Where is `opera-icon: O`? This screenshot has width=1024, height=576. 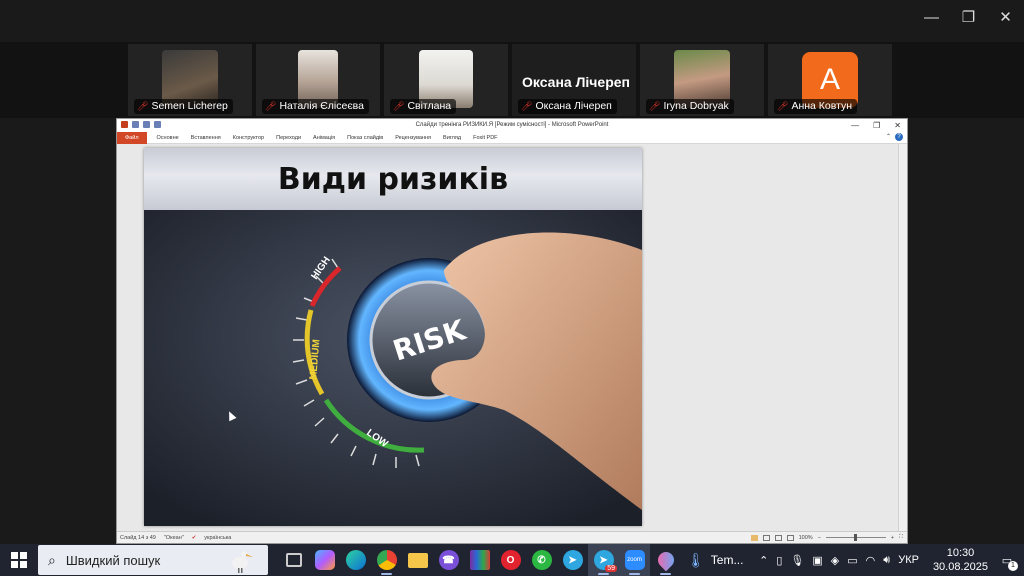
opera-icon: O is located at coordinates (510, 560).